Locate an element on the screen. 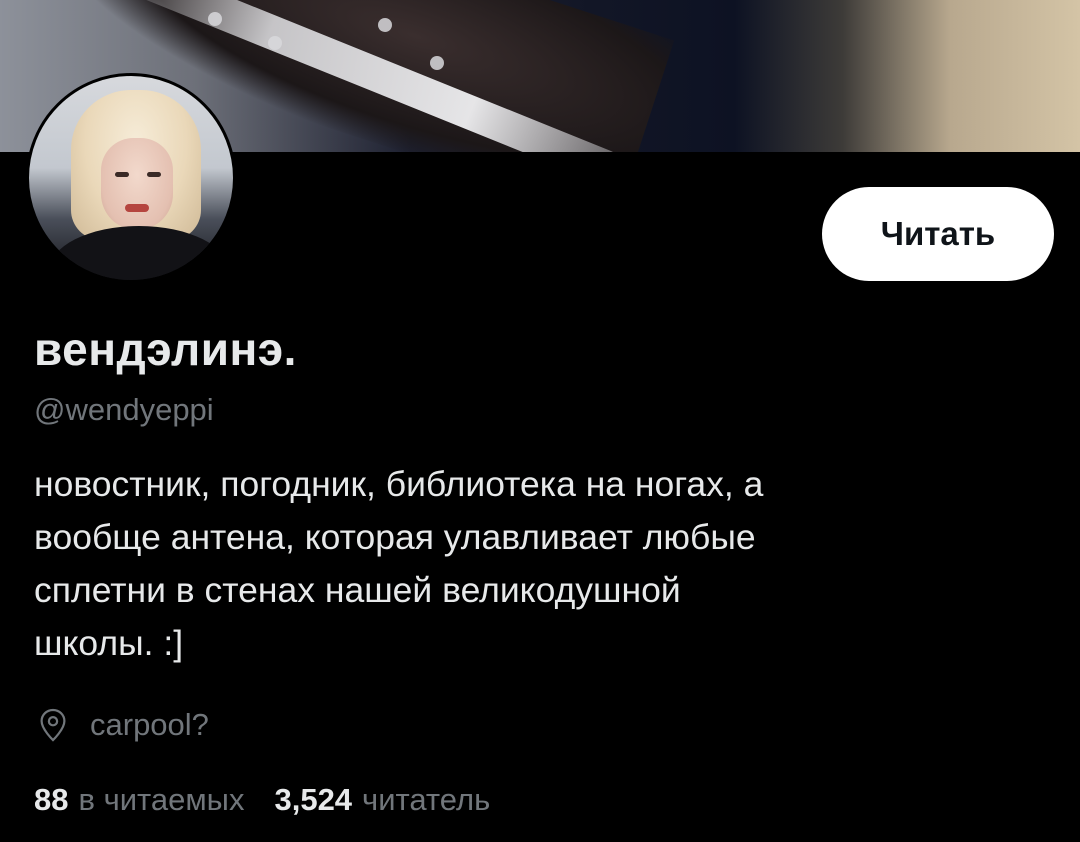 The image size is (1080, 842). location-pin-icon is located at coordinates (53, 725).